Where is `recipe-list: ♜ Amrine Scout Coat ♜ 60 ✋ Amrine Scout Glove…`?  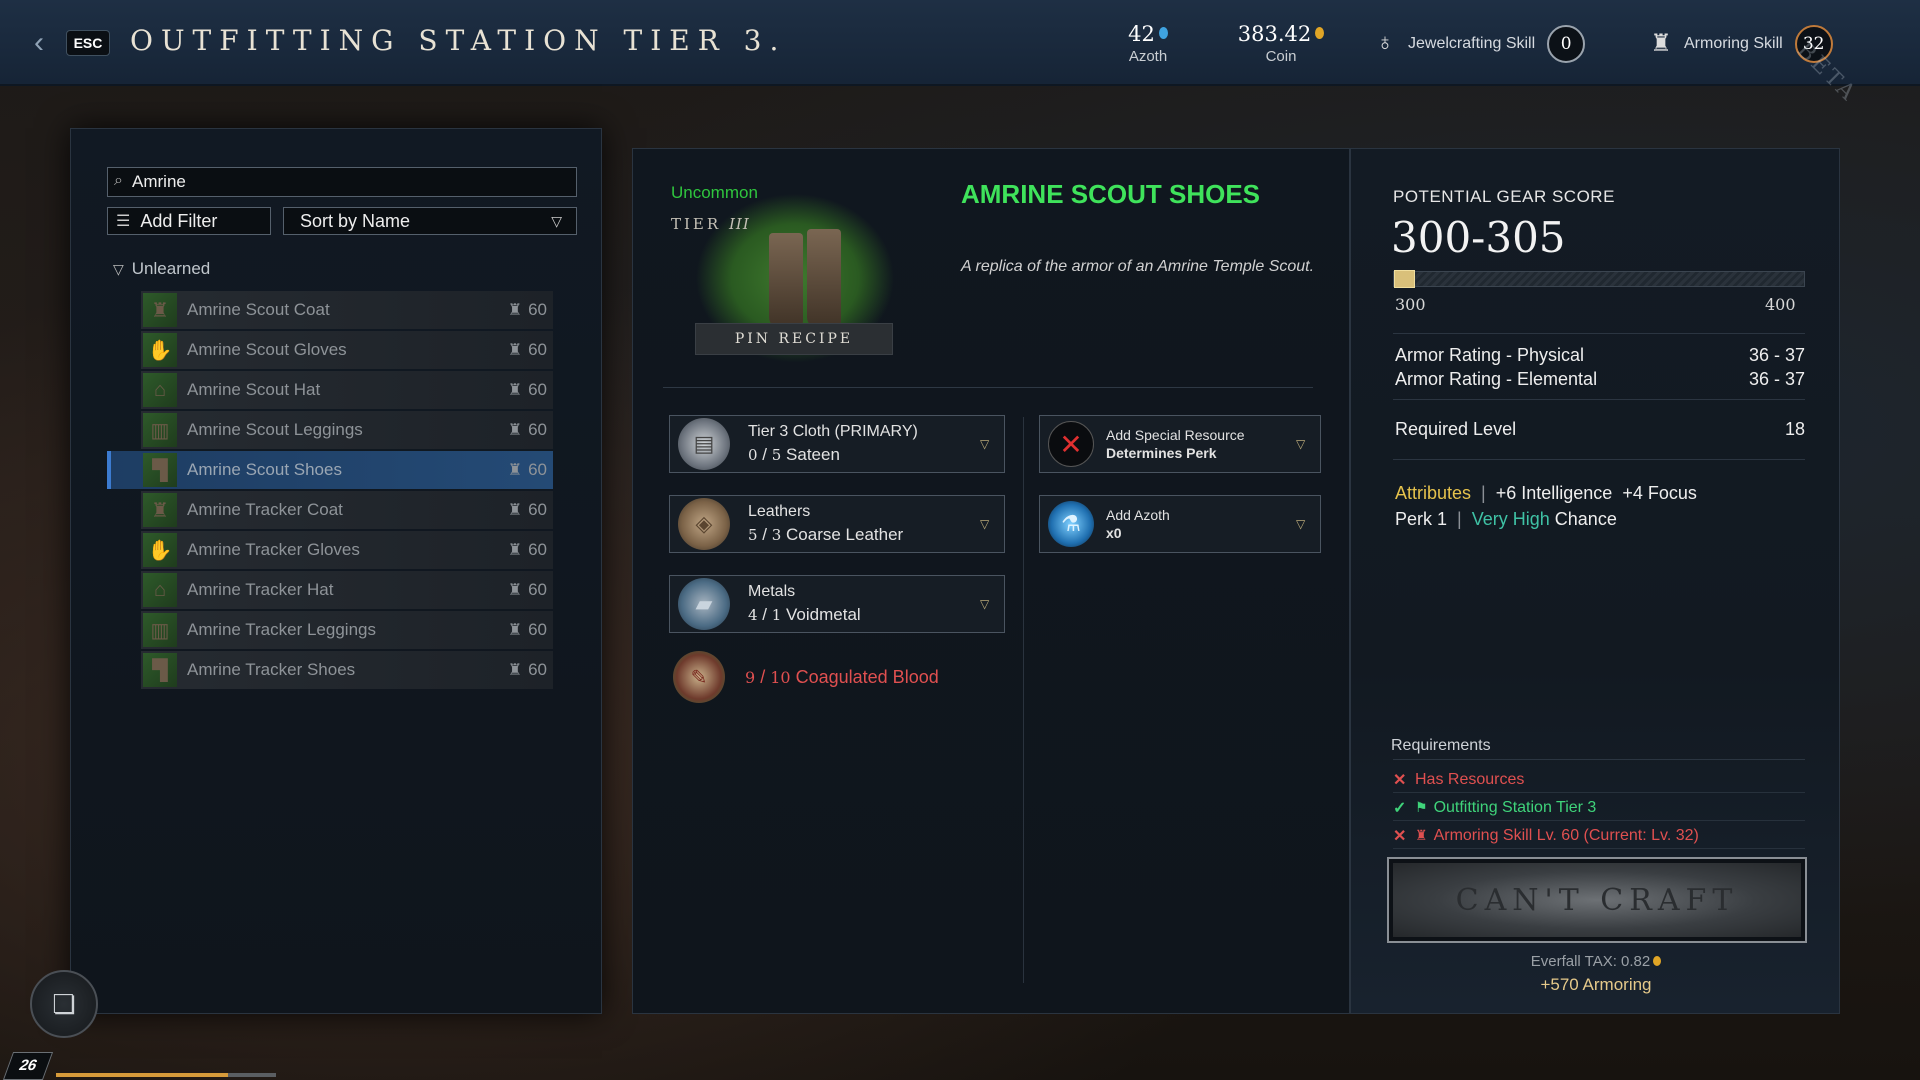
recipe-list: ♜ Amrine Scout Coat ♜ 60 ✋ Amrine Scout Glove… is located at coordinates (330, 491).